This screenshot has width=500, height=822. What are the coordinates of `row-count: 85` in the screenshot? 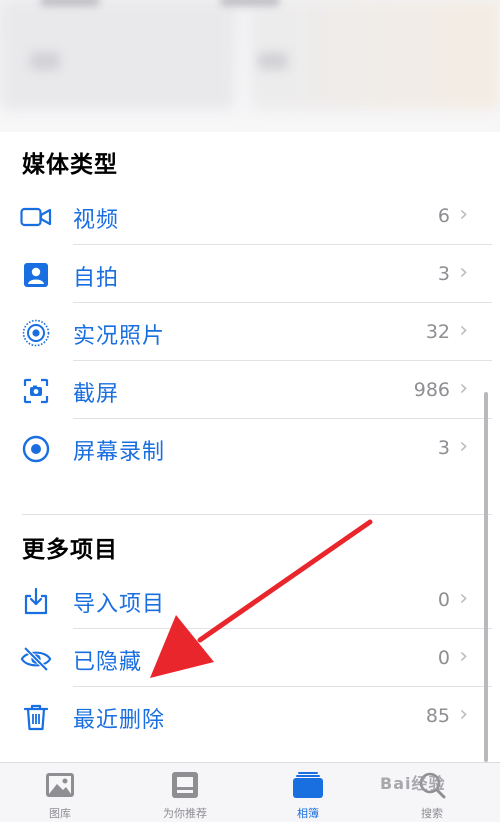 It's located at (437, 716).